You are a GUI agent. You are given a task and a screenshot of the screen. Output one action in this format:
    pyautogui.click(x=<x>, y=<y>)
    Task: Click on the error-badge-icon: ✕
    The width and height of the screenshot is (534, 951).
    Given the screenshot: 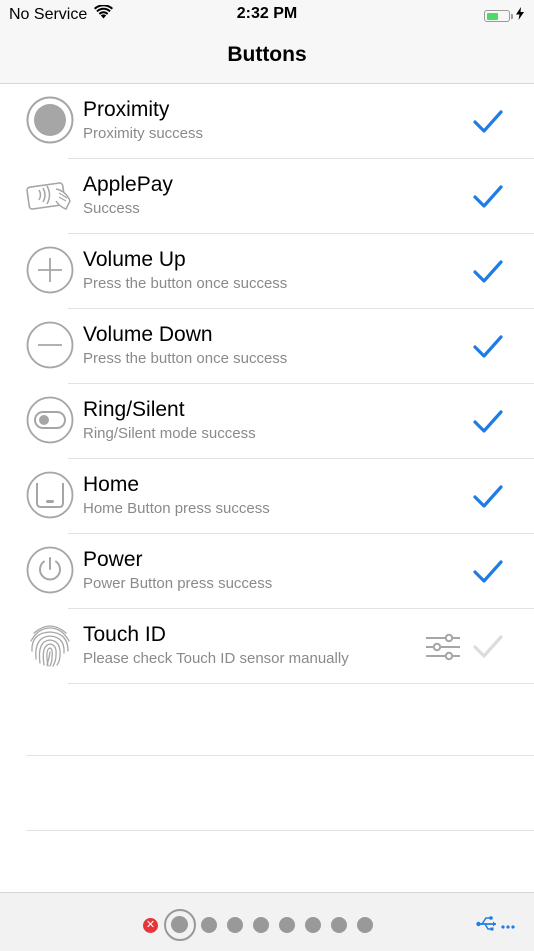 What is the action you would take?
    pyautogui.click(x=150, y=925)
    